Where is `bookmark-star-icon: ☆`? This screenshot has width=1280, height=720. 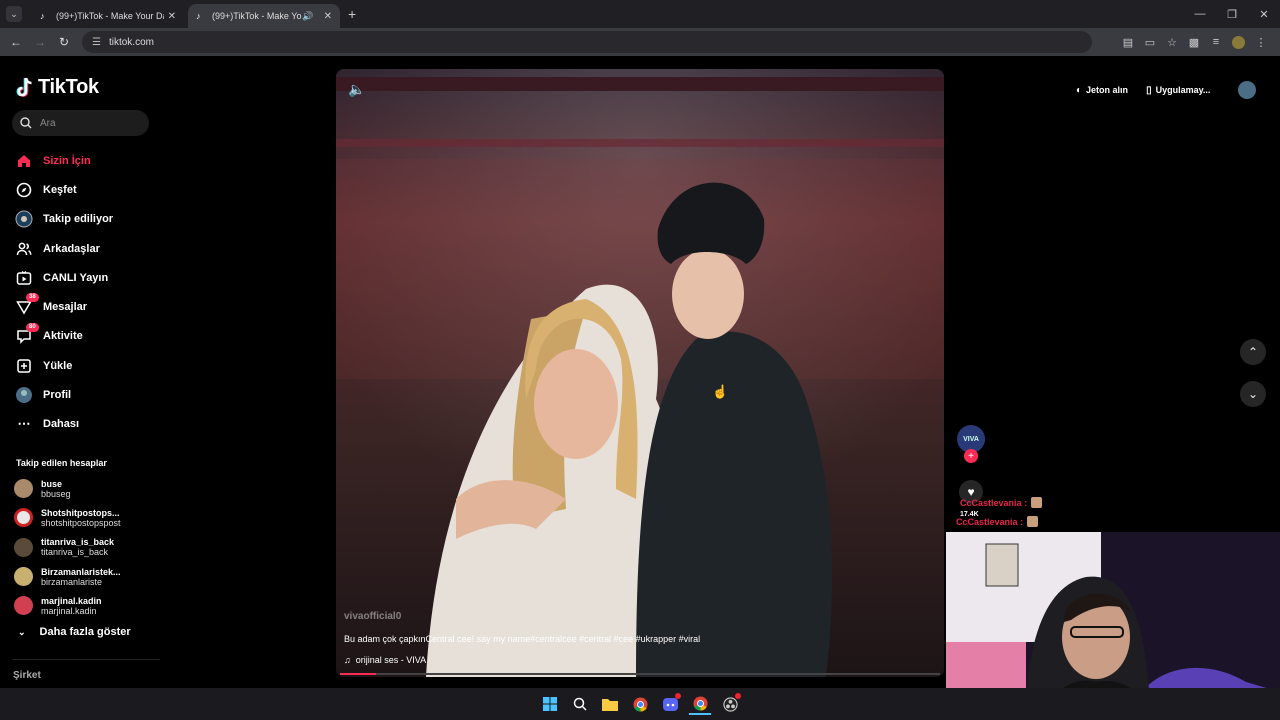
bookmark-star-icon: ☆ is located at coordinates (1172, 42).